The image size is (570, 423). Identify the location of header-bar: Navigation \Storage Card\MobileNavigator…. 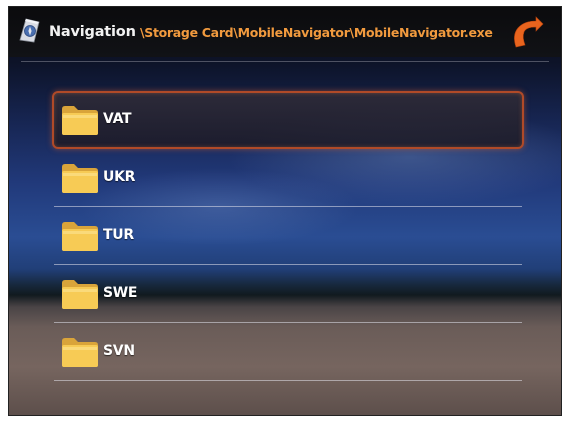
(285, 32).